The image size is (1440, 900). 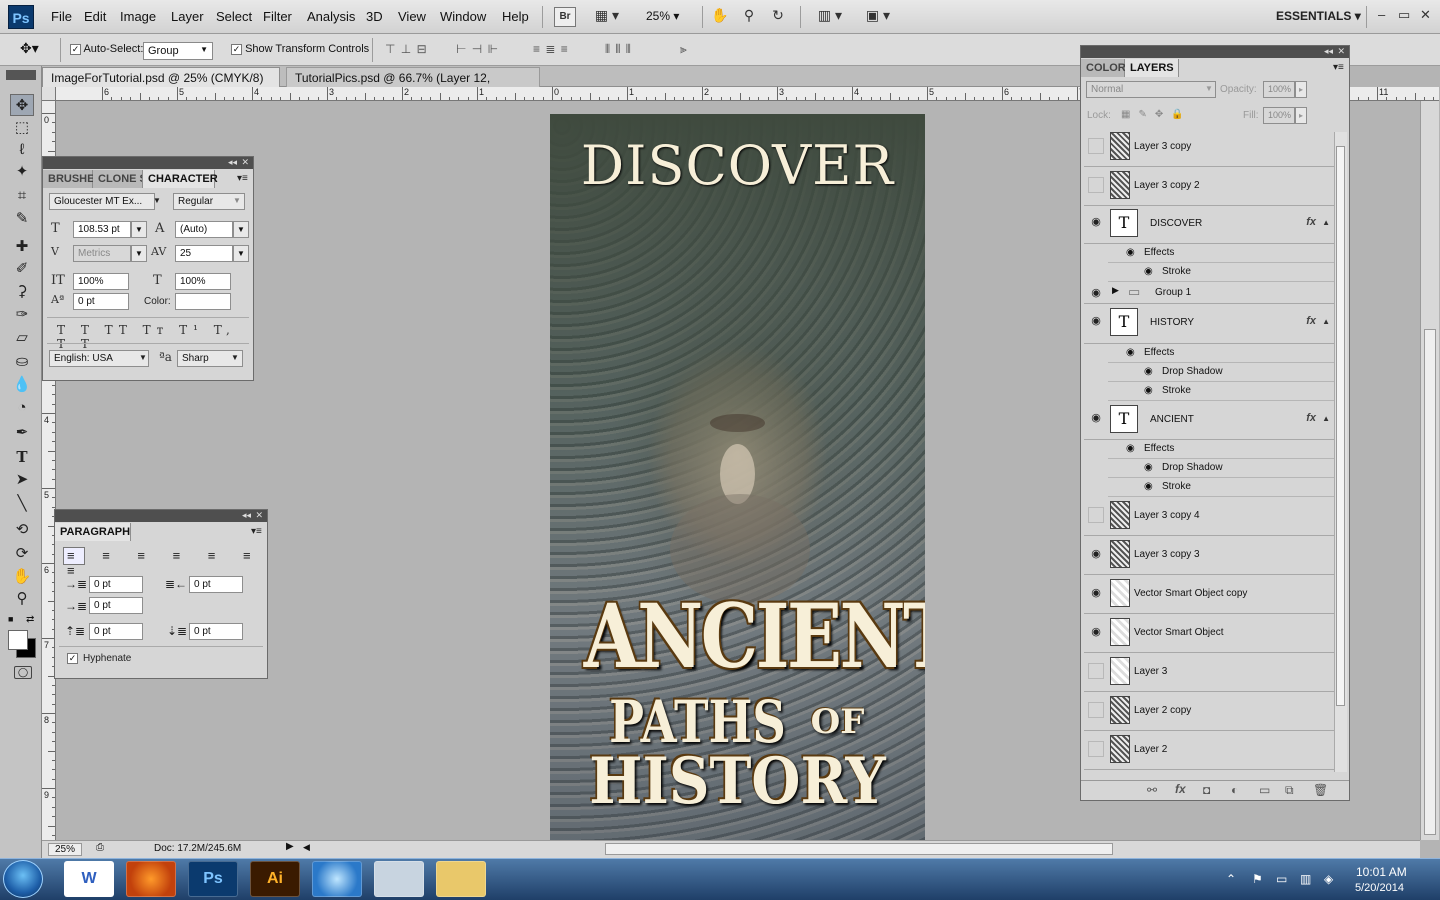 I want to click on tracking-input: 25, so click(x=204, y=253).